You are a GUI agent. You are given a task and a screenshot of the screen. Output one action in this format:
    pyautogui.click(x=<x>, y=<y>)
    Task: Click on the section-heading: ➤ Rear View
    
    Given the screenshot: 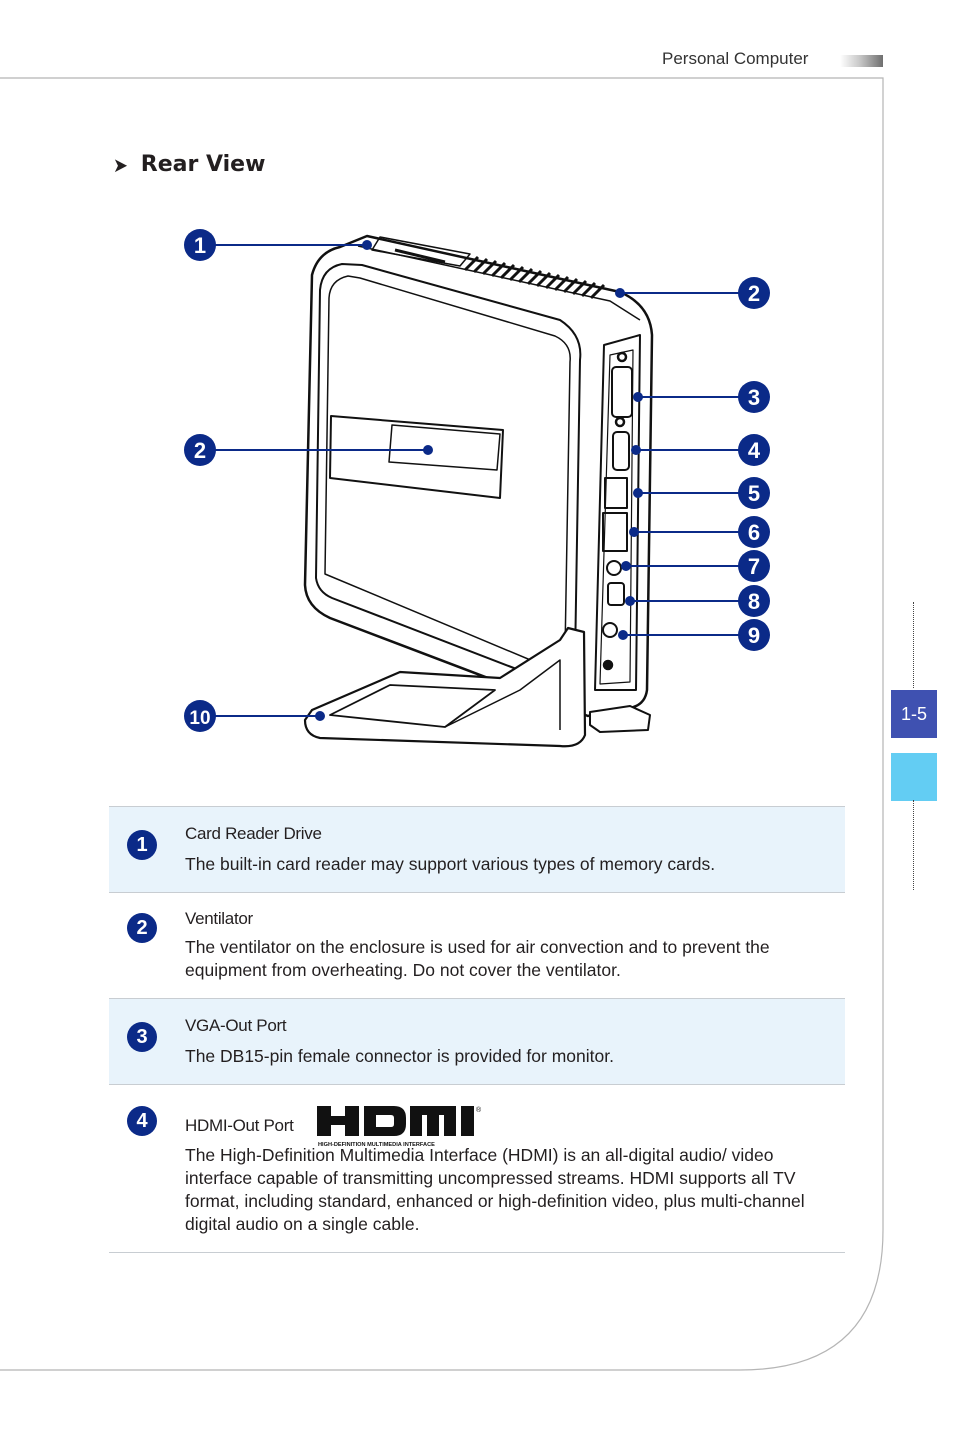 What is the action you would take?
    pyautogui.click(x=189, y=164)
    